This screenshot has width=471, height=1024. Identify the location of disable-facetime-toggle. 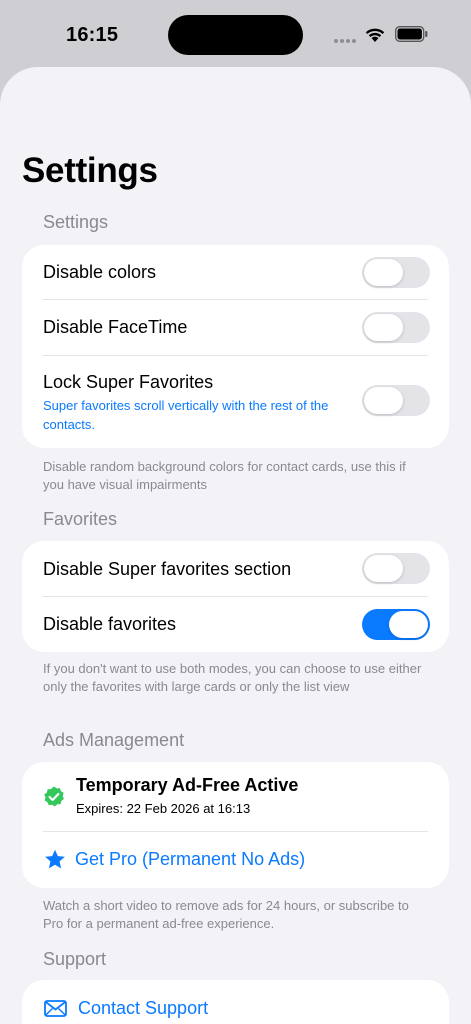
(396, 327).